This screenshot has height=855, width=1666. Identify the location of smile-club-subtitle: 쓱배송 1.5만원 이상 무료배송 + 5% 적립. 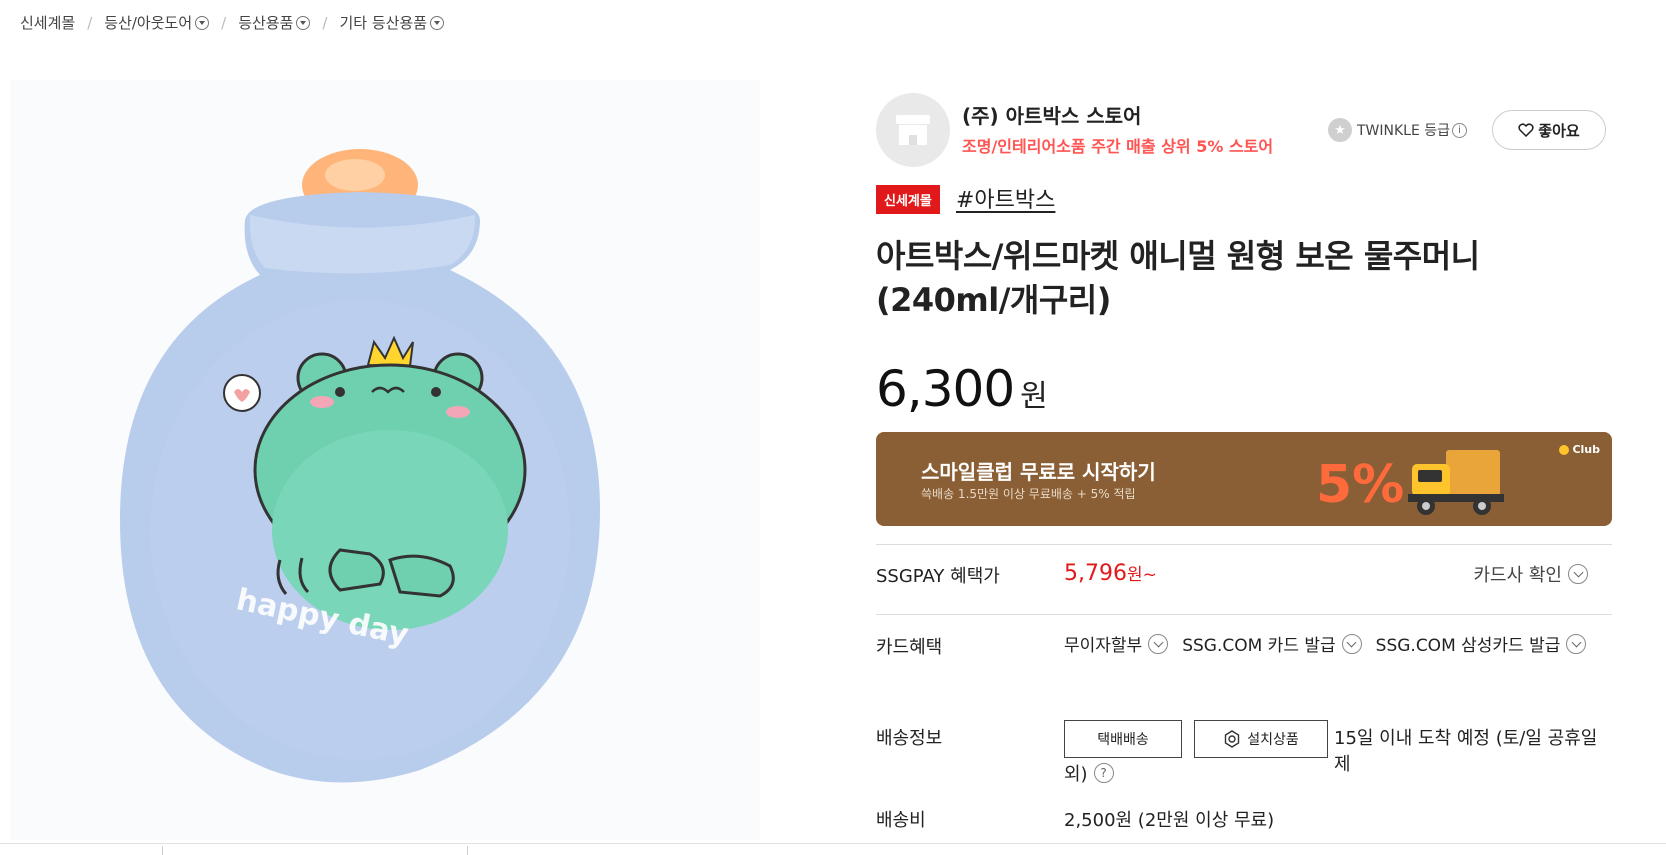
(1028, 494).